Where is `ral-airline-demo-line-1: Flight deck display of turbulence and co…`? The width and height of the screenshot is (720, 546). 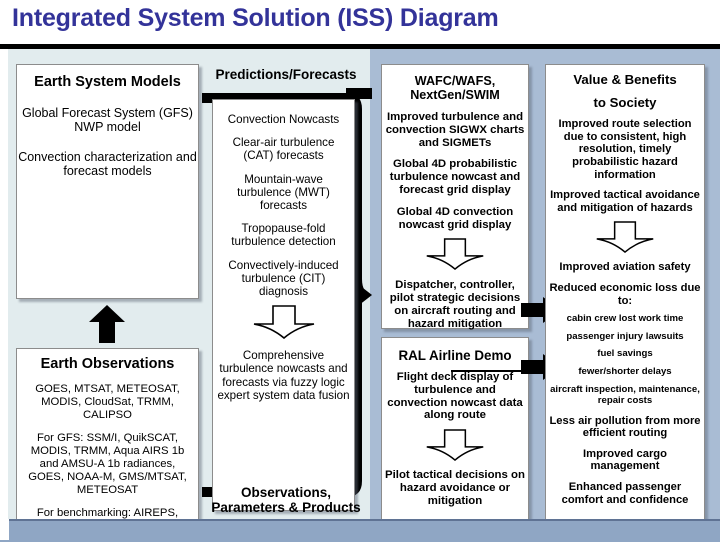 ral-airline-demo-line-1: Flight deck display of turbulence and co… is located at coordinates (455, 396).